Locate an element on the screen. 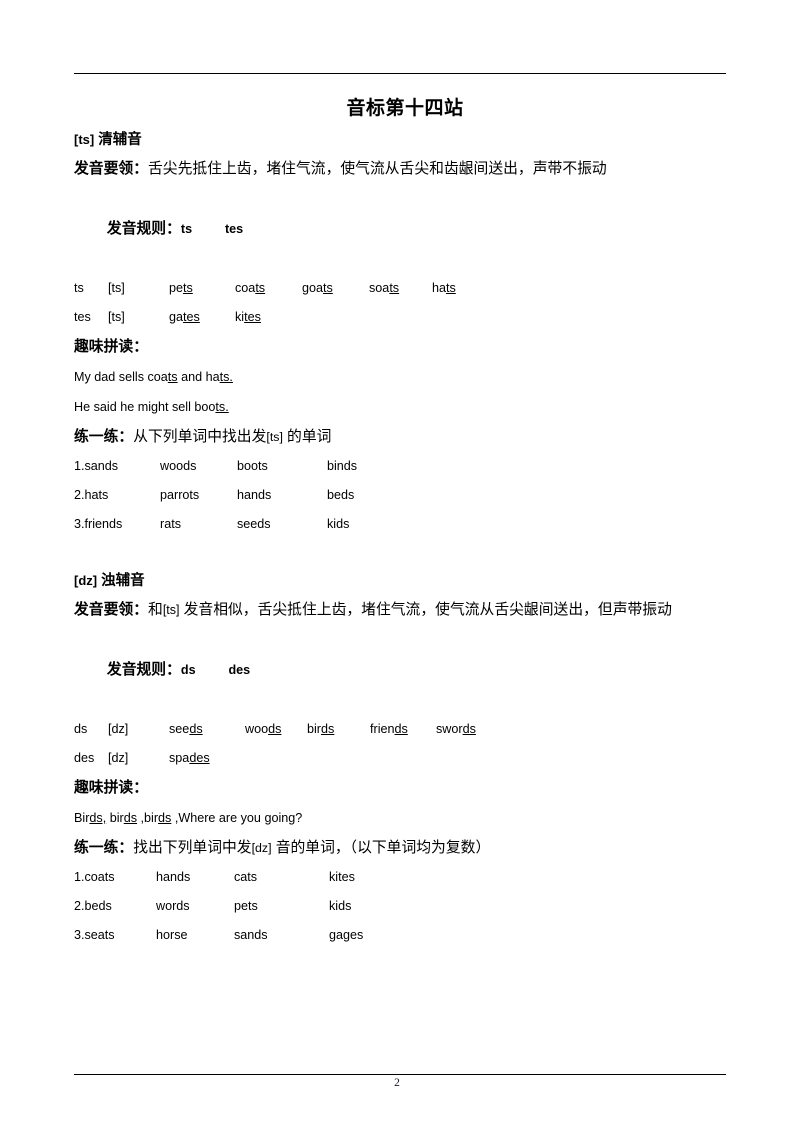 The height and width of the screenshot is (1123, 794). rules-label-ts: 发音规则： is located at coordinates (143, 229).